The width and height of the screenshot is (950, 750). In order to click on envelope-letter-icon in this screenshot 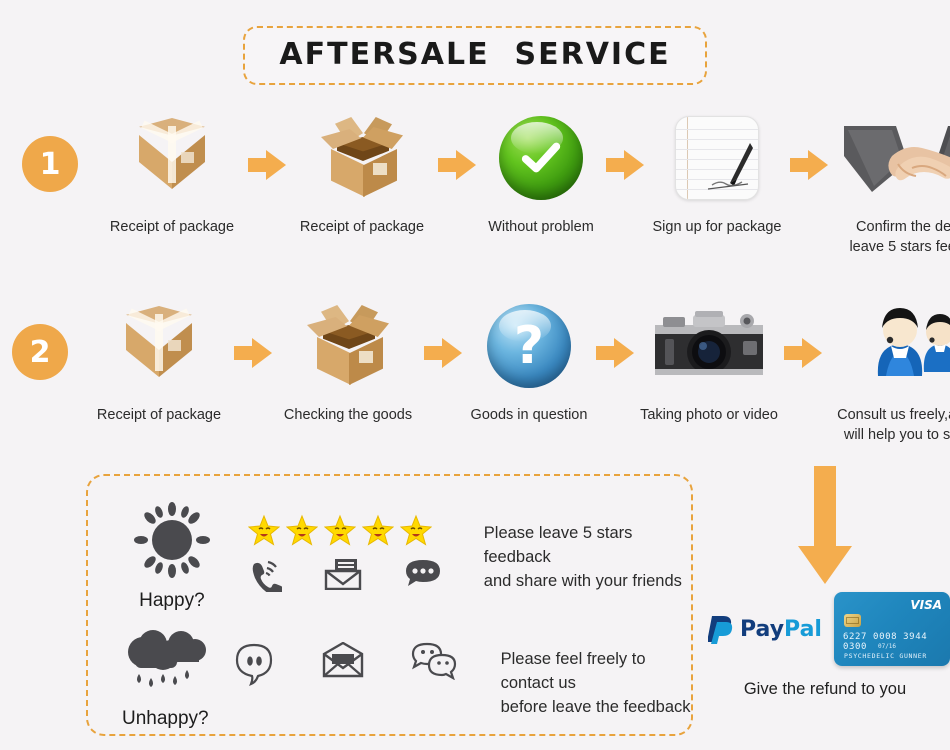, I will do `click(343, 574)`.